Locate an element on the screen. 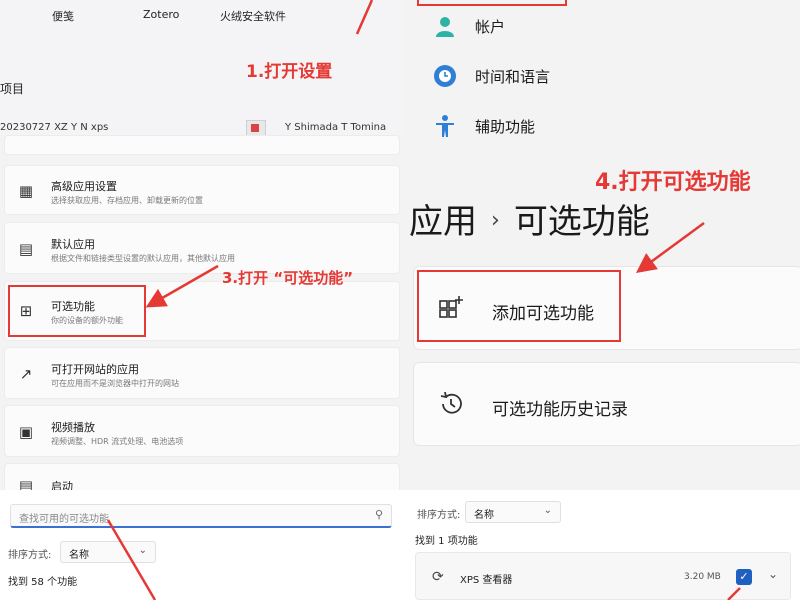  annotation-step4: 4.打开可选功能 is located at coordinates (673, 182).